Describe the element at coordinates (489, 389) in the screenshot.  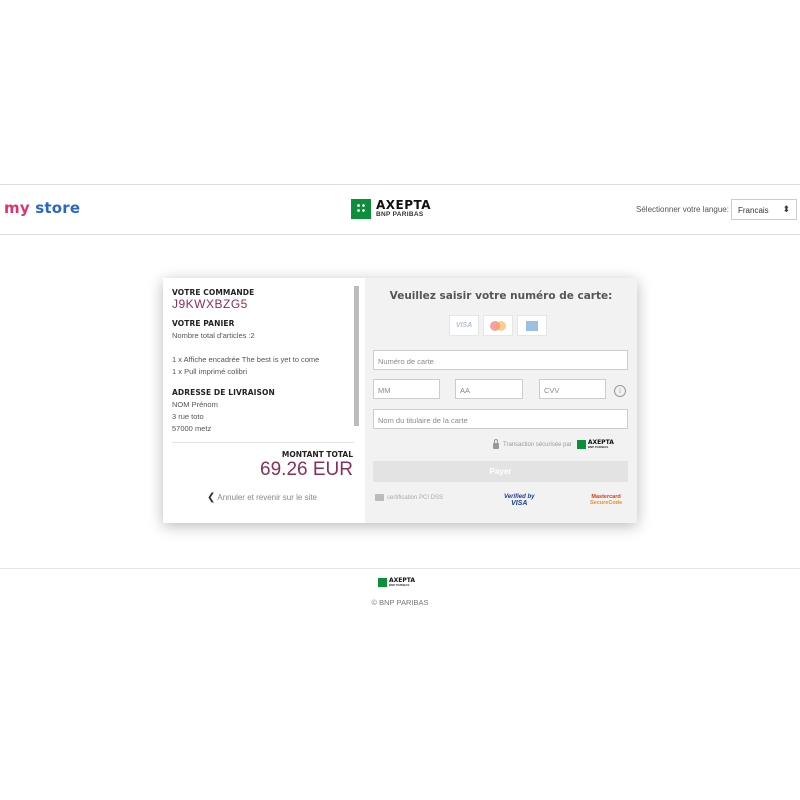
I see `expiry-year-input: AA` at that location.